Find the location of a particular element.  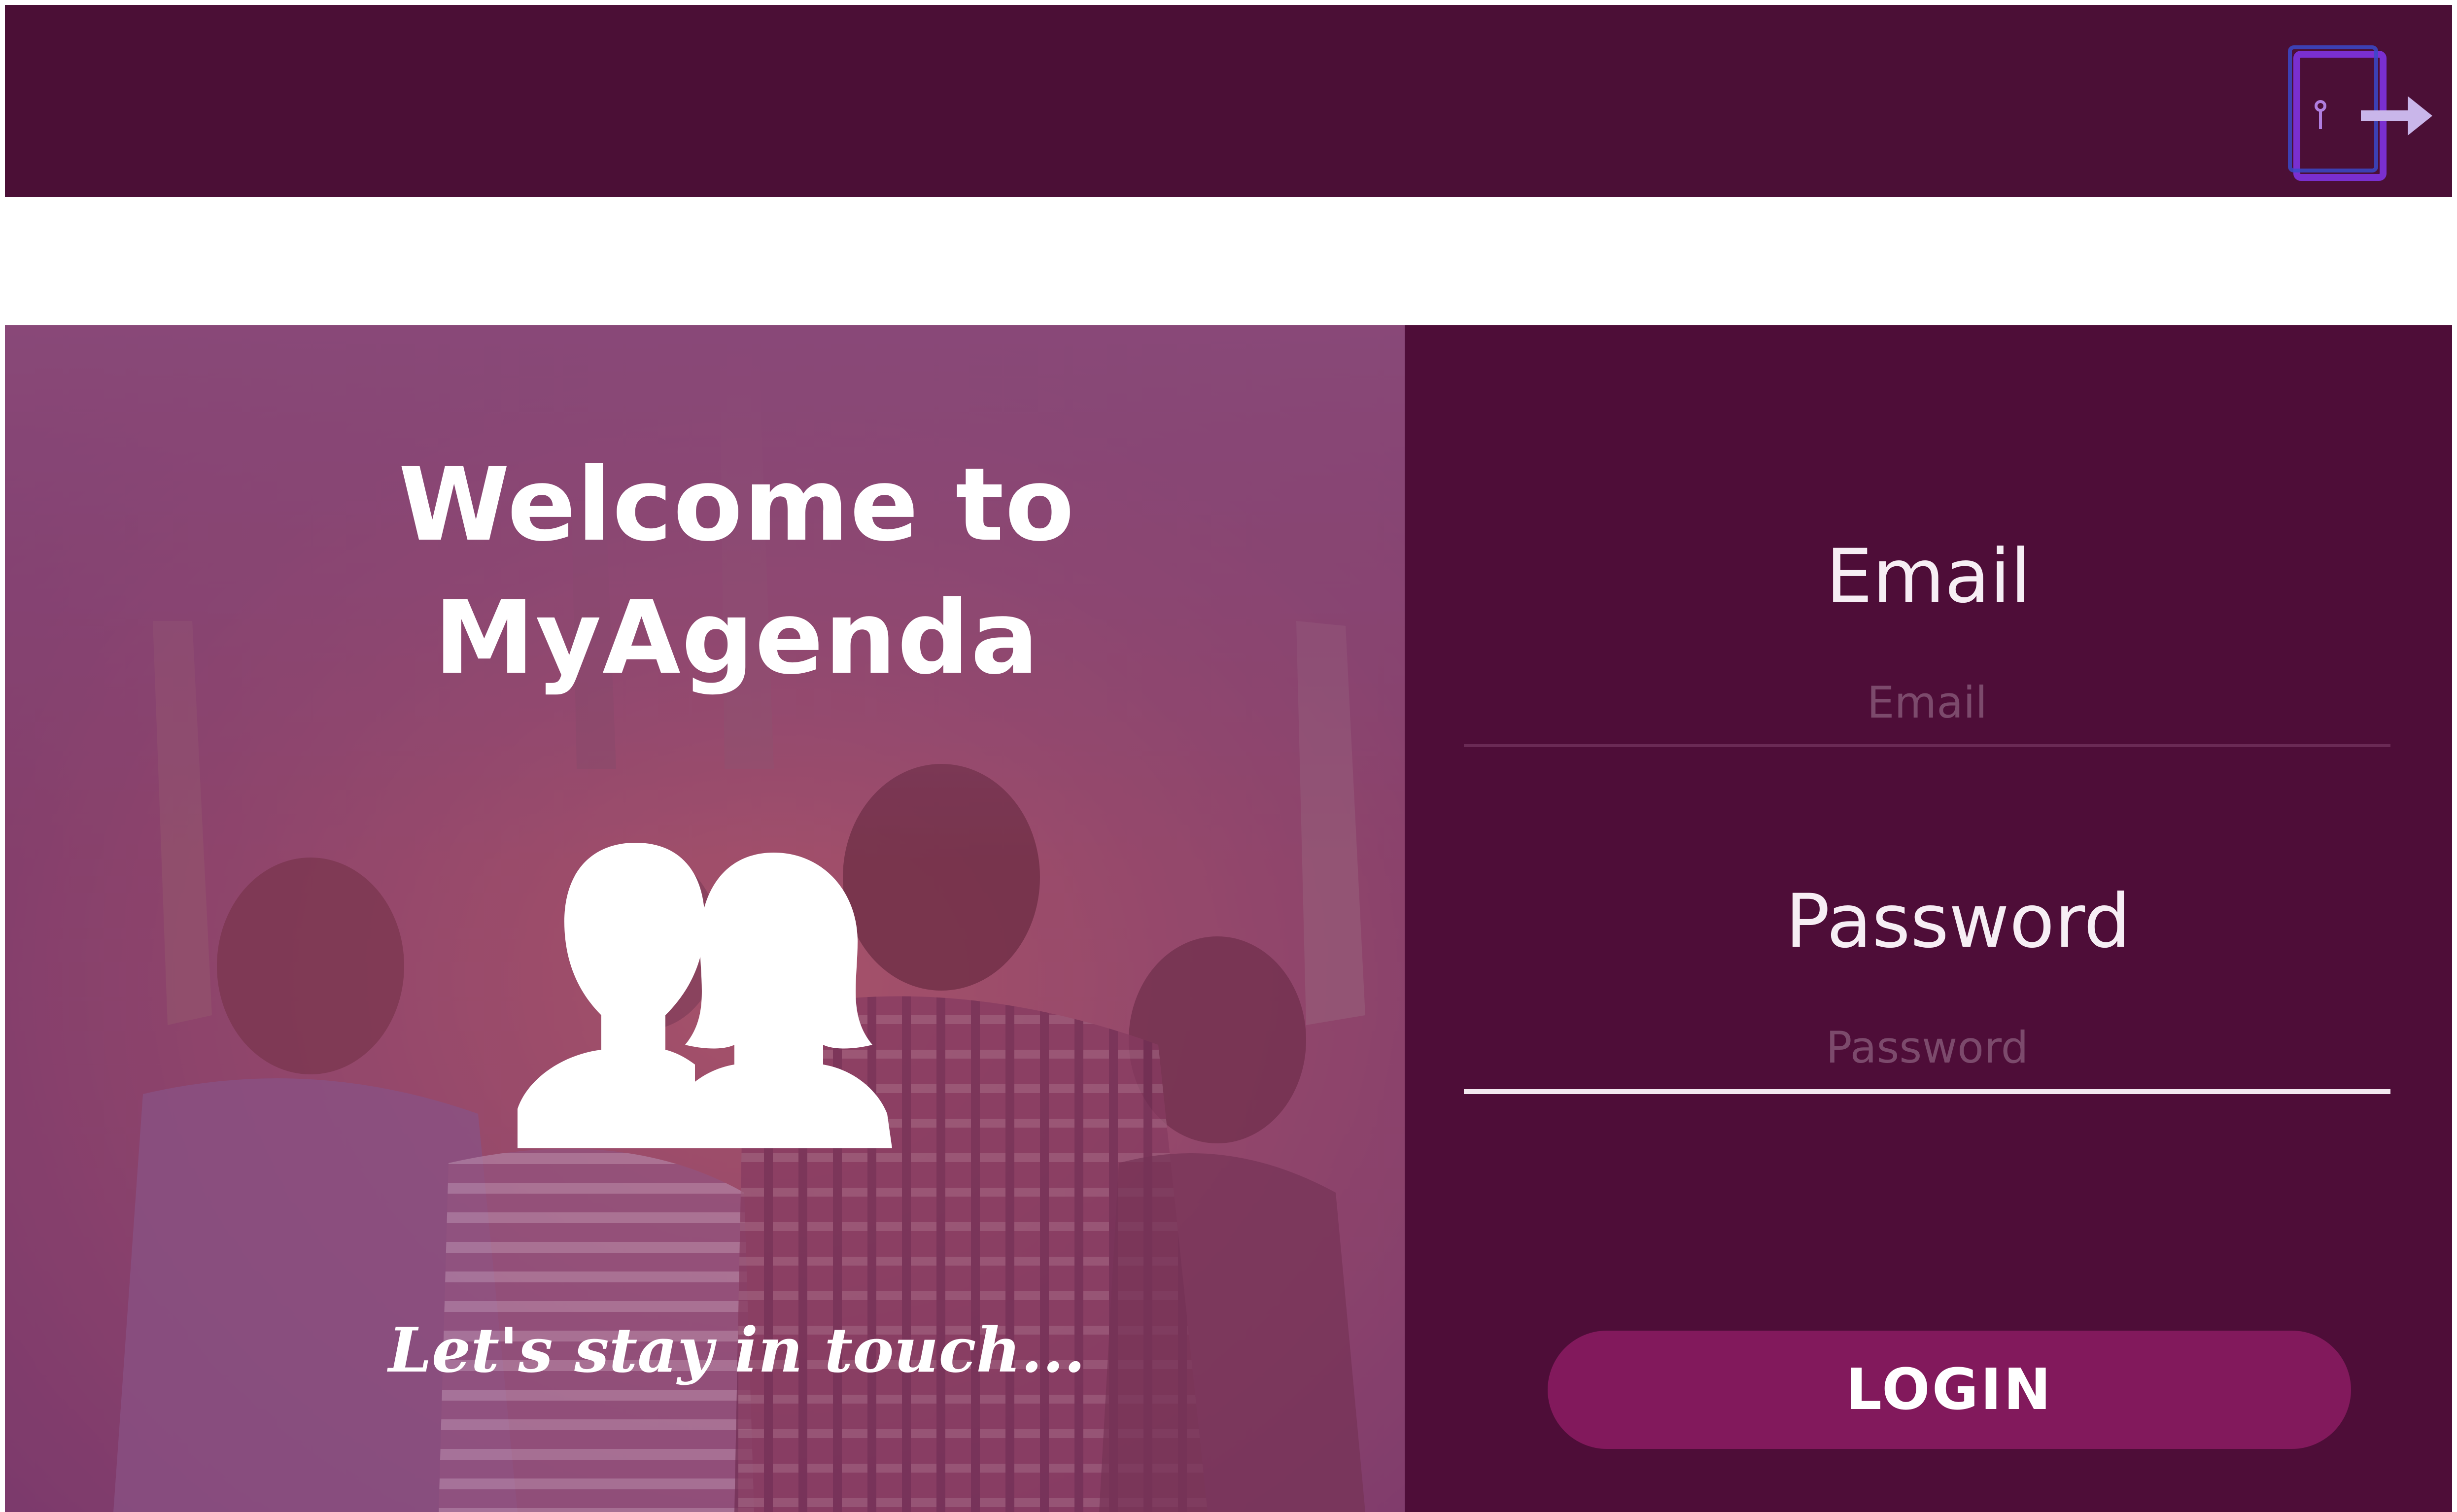

exit-button is located at coordinates (2361, 116).